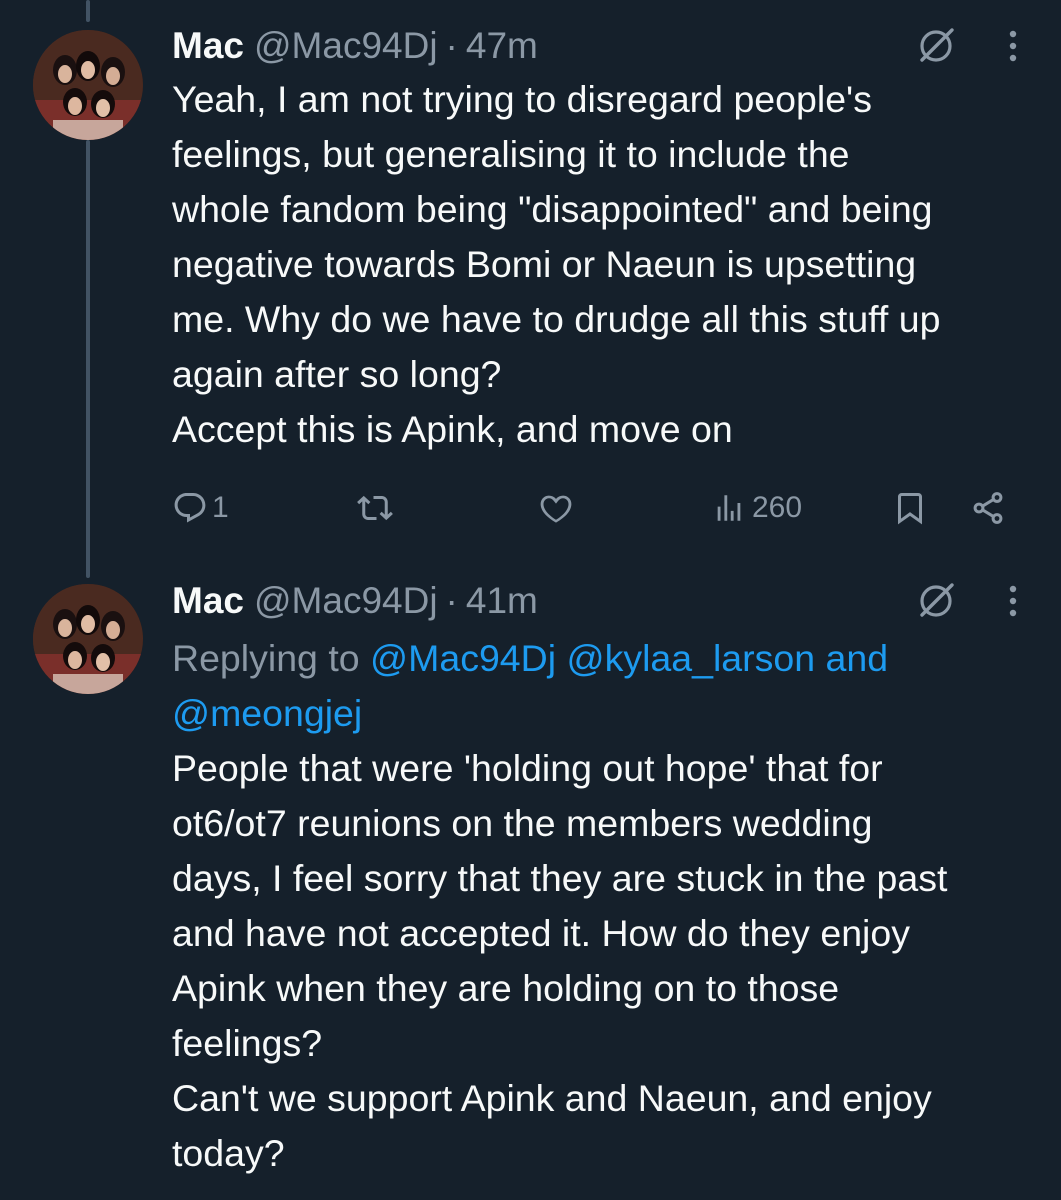 The height and width of the screenshot is (1200, 1061). I want to click on share-button, so click(988, 508).